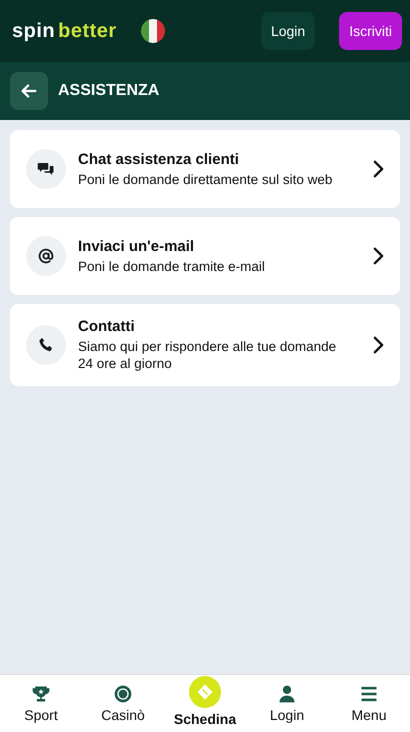  I want to click on casino-chip-icon, so click(123, 694).